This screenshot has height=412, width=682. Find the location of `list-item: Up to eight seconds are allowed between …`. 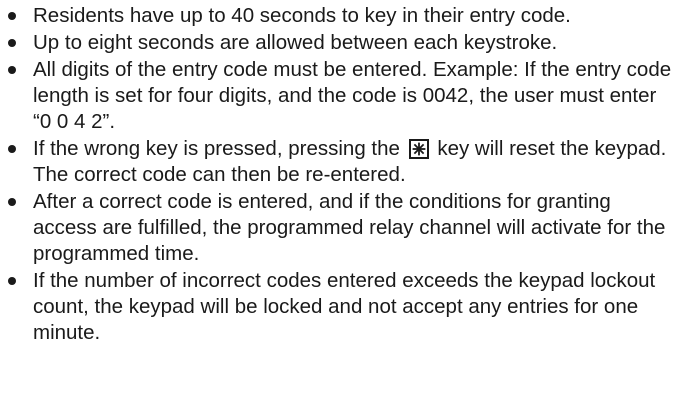

list-item: Up to eight seconds are allowed between … is located at coordinates (341, 43).